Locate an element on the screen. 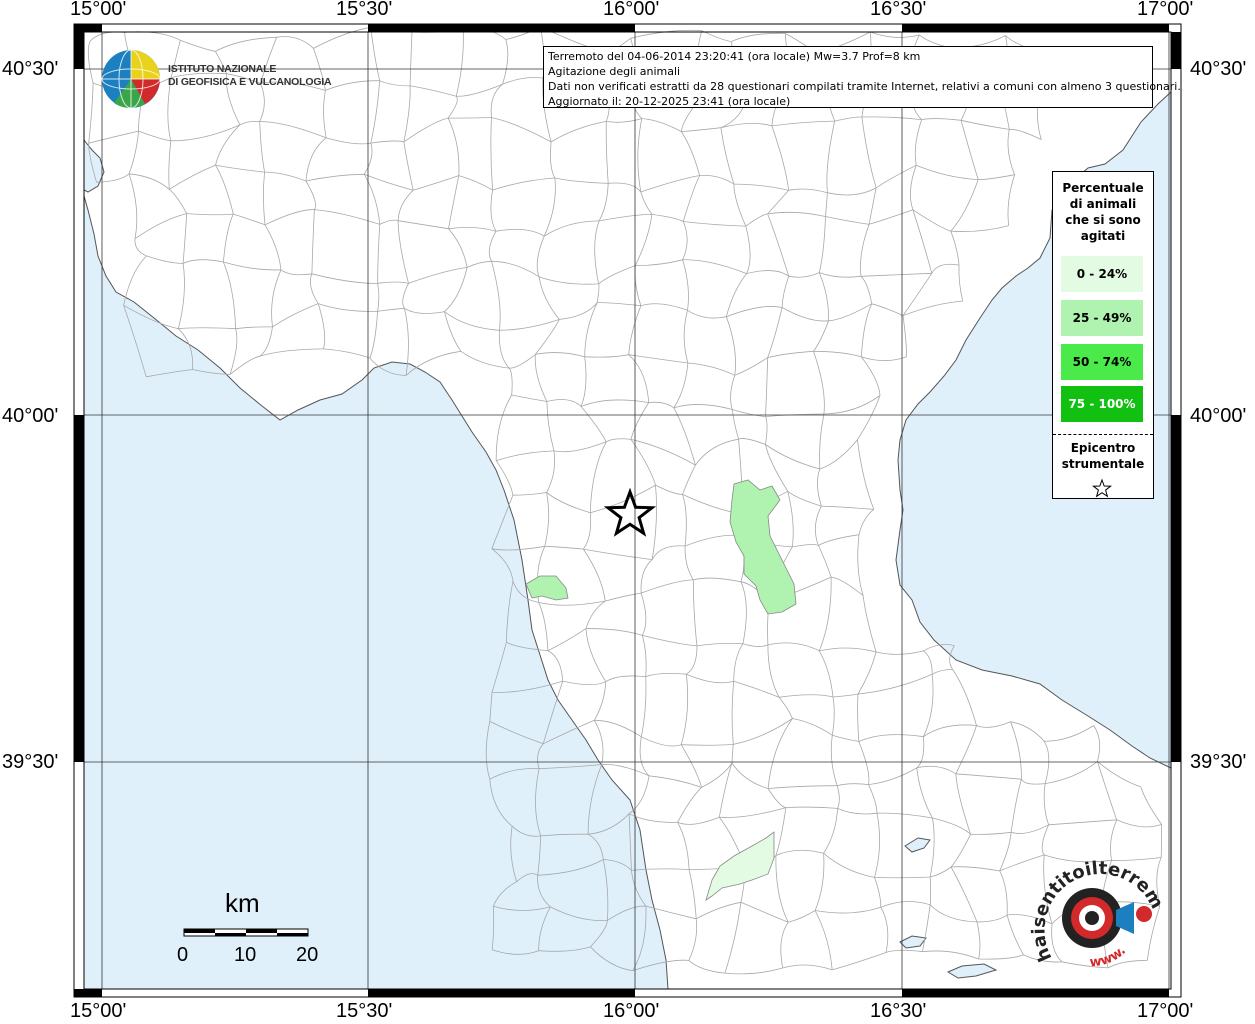 The width and height of the screenshot is (1255, 1024). legend-epicenter-line: Epicentro is located at coordinates (1103, 448).